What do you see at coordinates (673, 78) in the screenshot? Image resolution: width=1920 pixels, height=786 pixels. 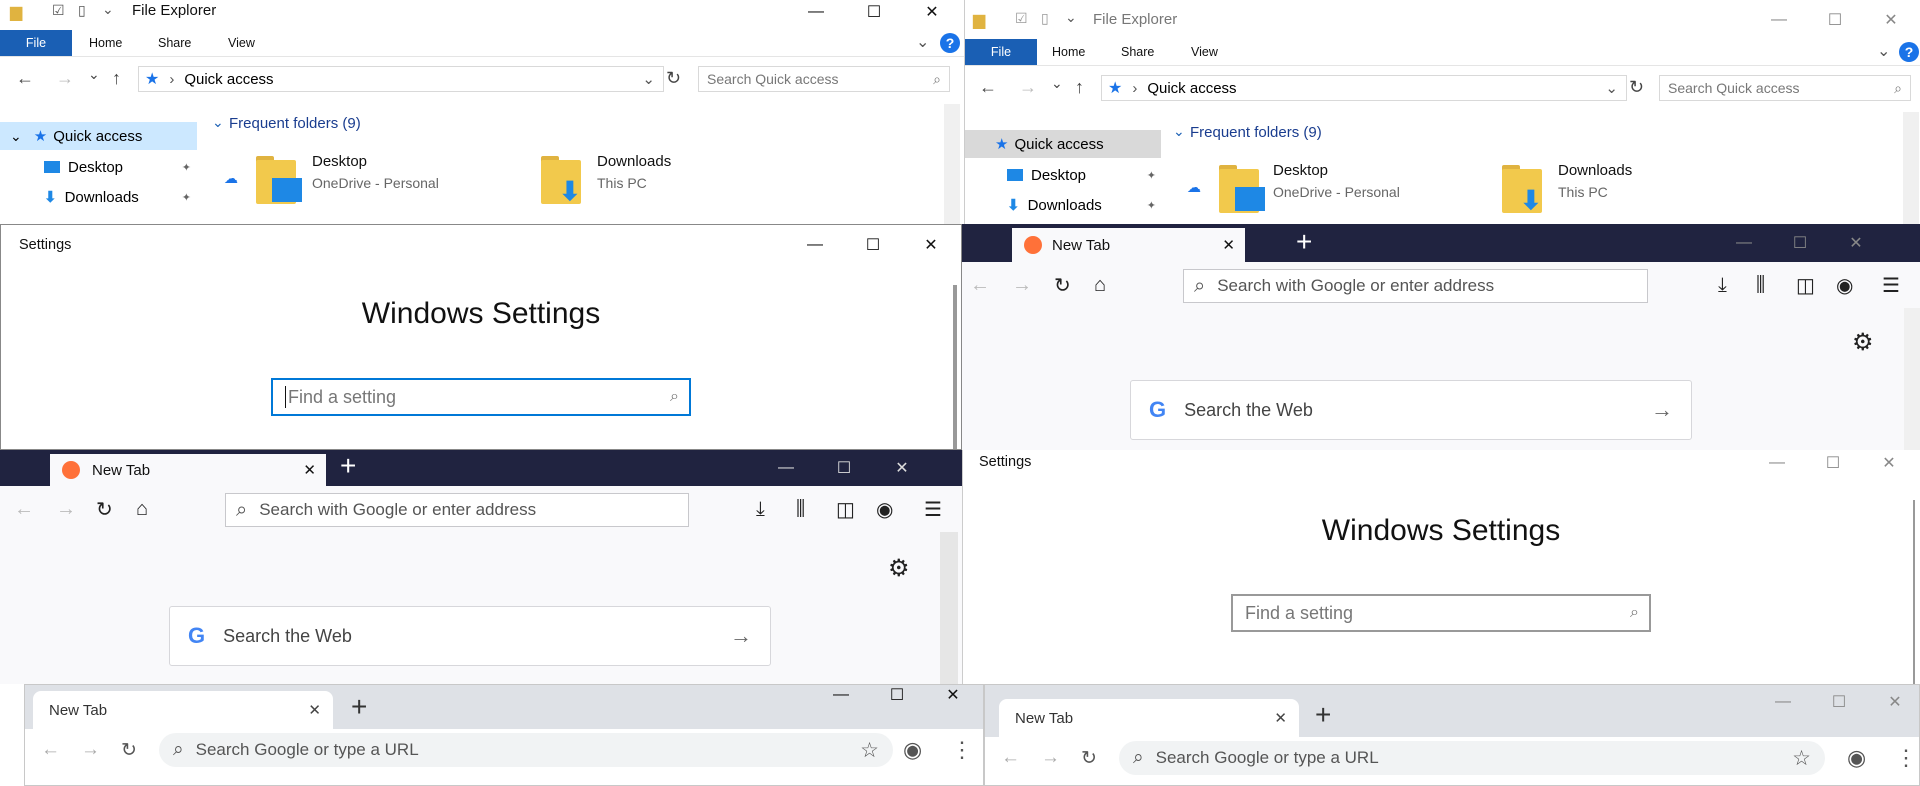 I see `refresh-button: ↻` at bounding box center [673, 78].